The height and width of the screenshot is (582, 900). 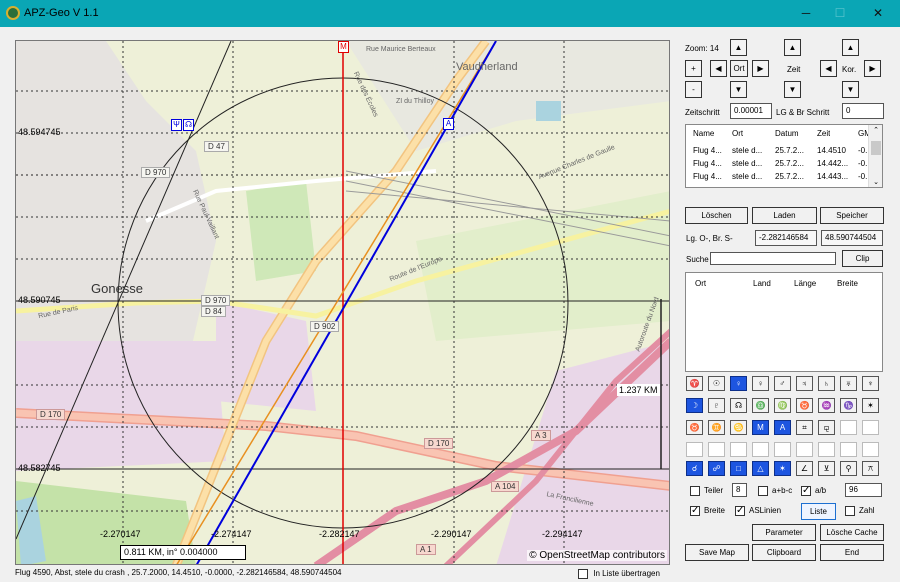 I want to click on search-input, so click(x=773, y=258).